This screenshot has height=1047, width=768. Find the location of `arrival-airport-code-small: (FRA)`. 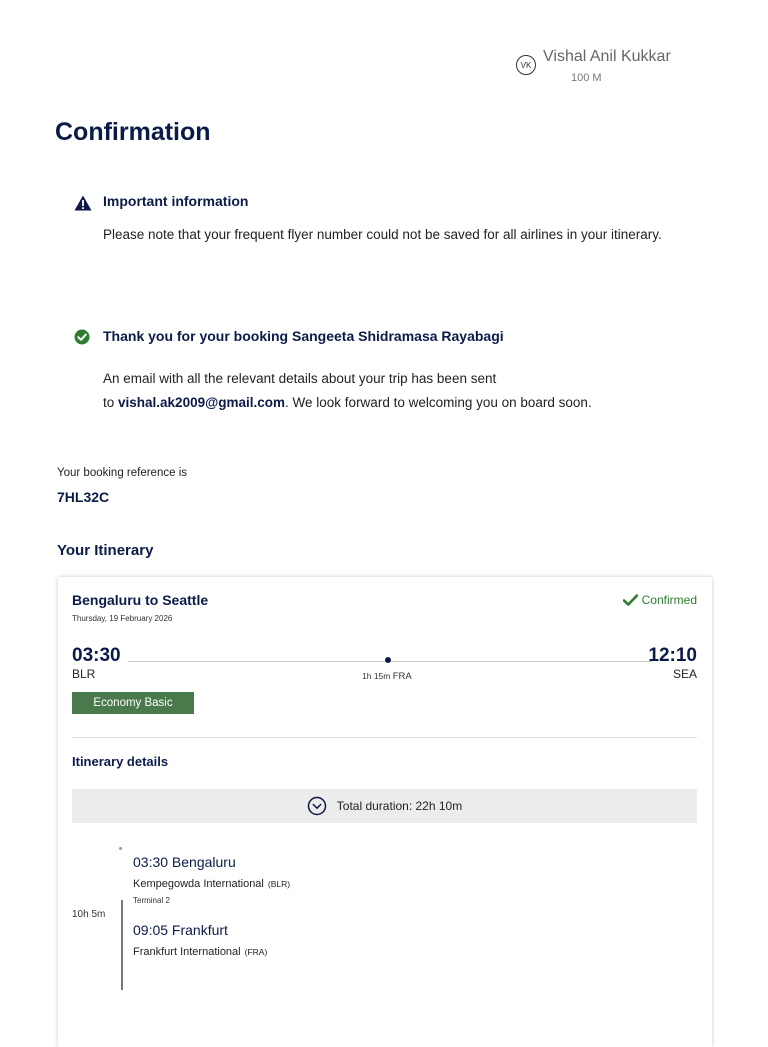

arrival-airport-code-small: (FRA) is located at coordinates (256, 952).